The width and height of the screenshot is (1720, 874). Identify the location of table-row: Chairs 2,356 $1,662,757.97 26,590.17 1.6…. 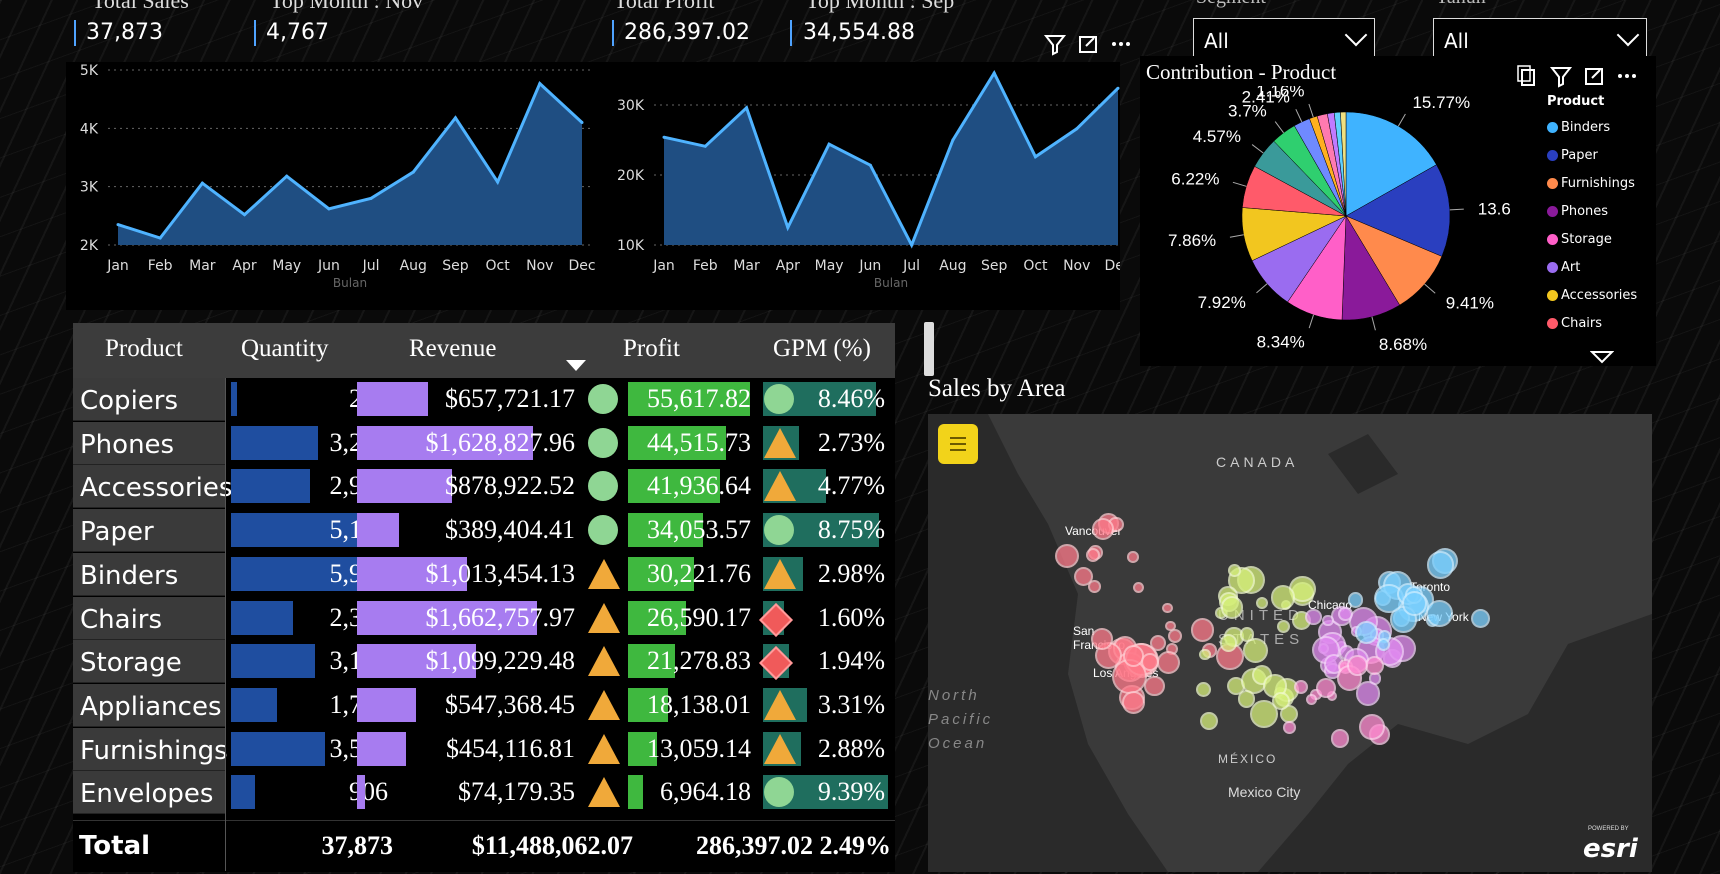
(484, 618).